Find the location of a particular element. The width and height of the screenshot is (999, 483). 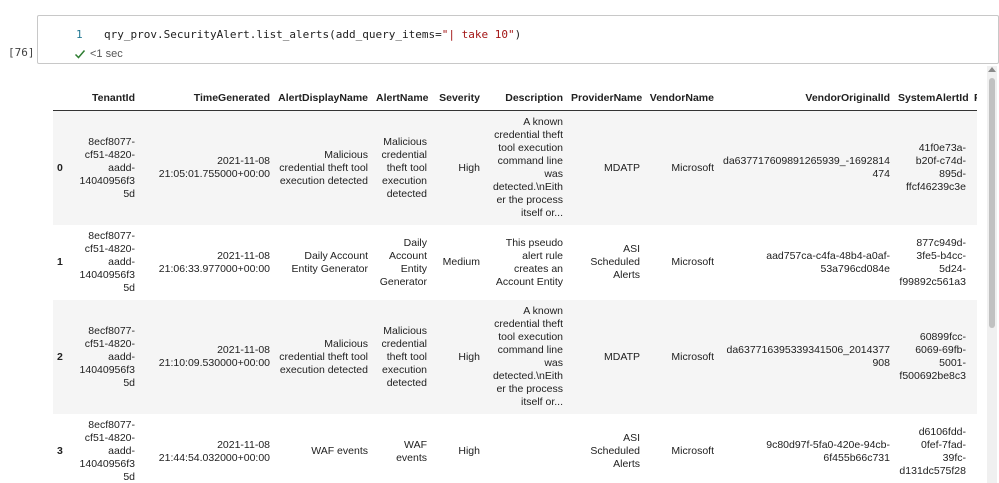

line-number: 1 is located at coordinates (79, 34).